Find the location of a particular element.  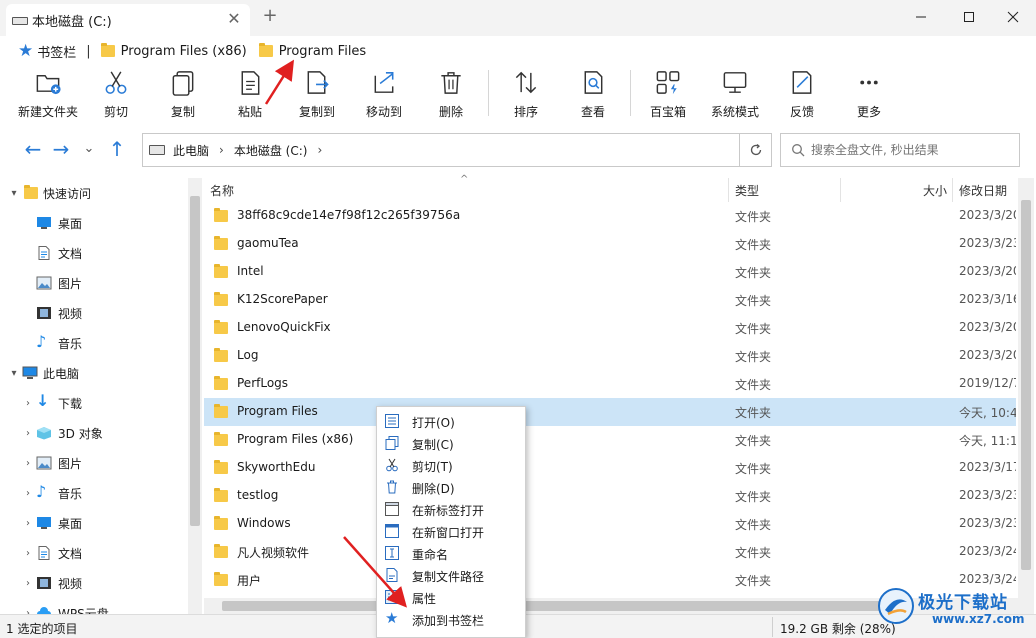

view-button: 查看 is located at coordinates (593, 94).